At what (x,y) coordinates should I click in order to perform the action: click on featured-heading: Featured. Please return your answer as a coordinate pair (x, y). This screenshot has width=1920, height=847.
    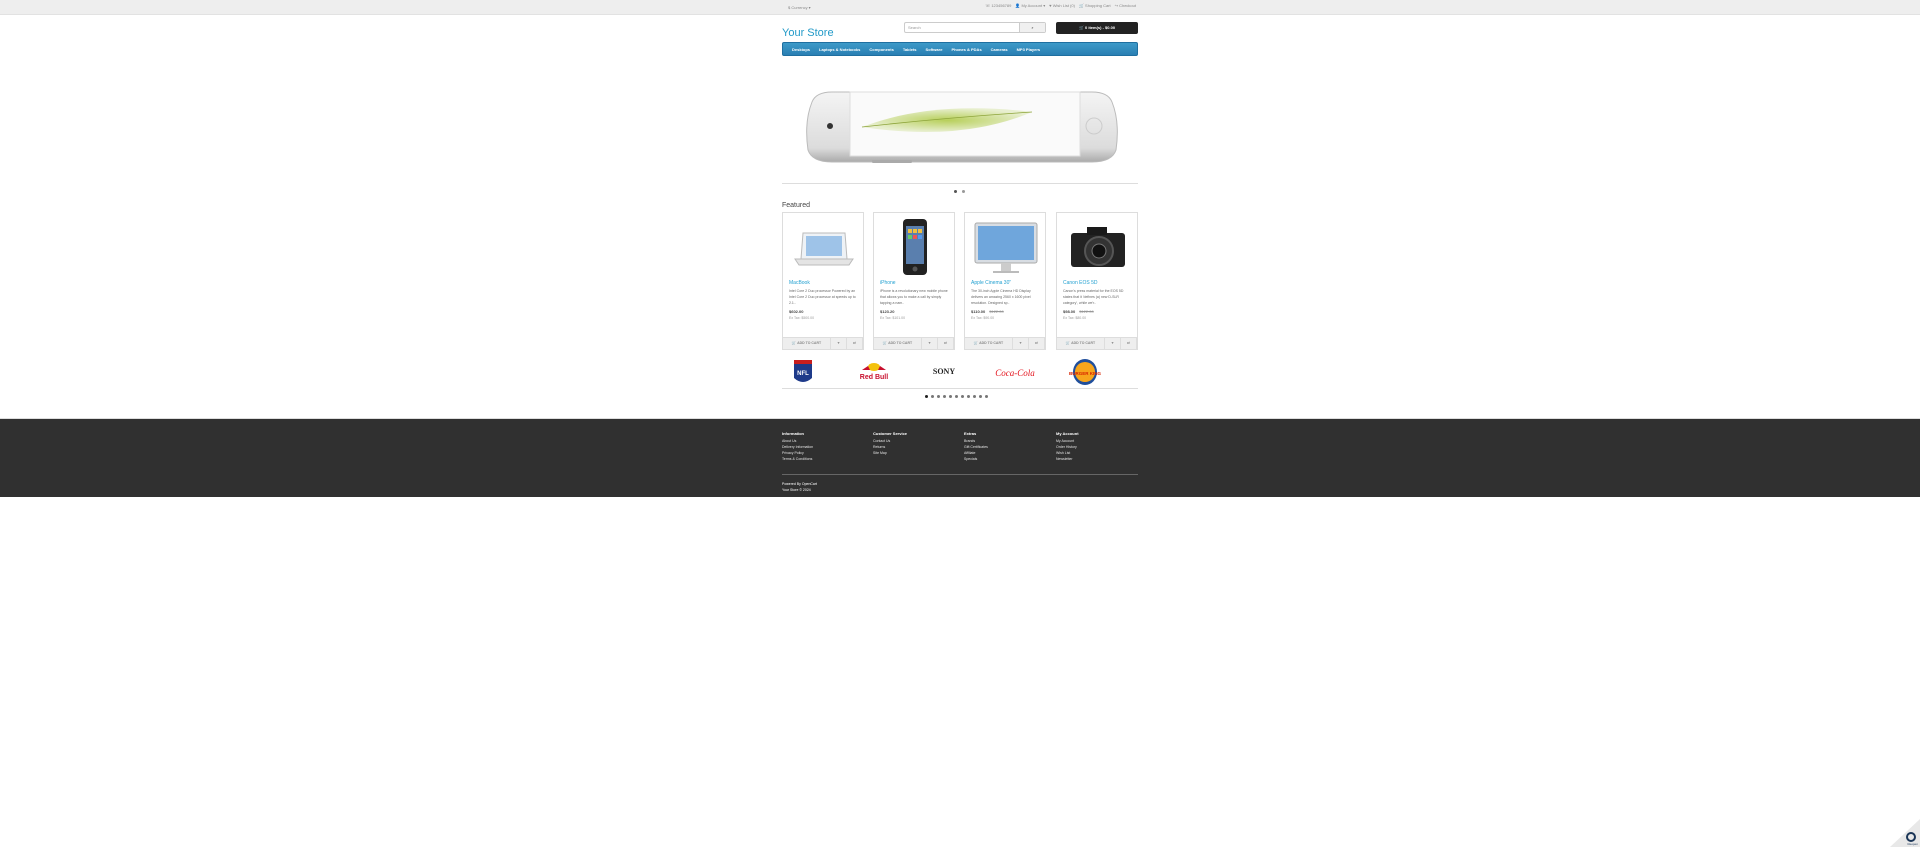
    Looking at the image, I should click on (796, 205).